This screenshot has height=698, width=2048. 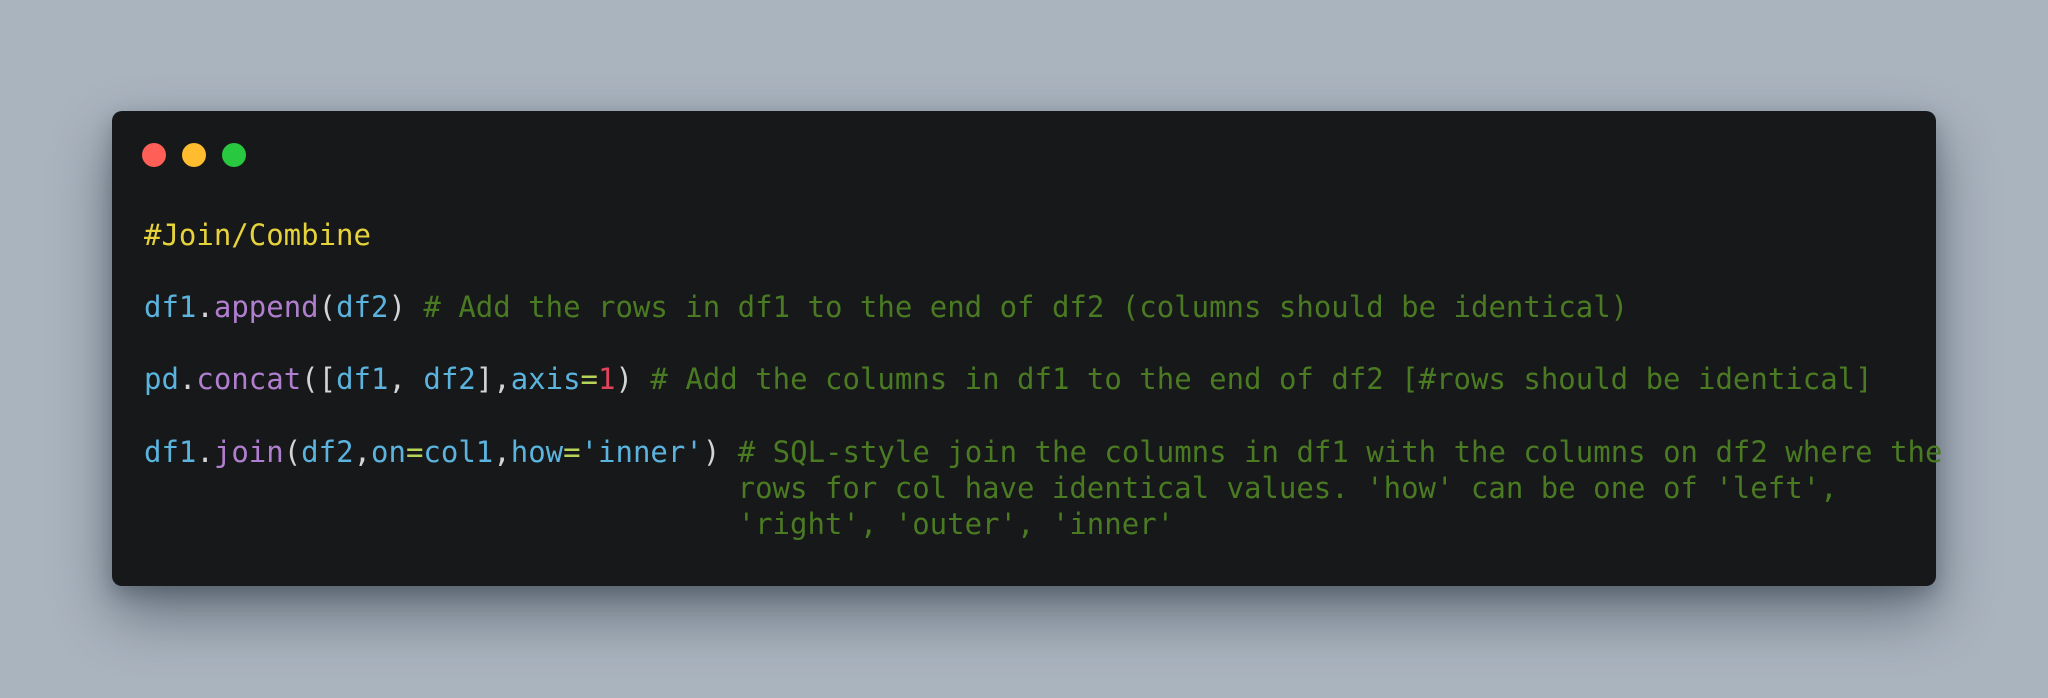 I want to click on code-heading-line: #Join/Combine, so click(x=257, y=235).